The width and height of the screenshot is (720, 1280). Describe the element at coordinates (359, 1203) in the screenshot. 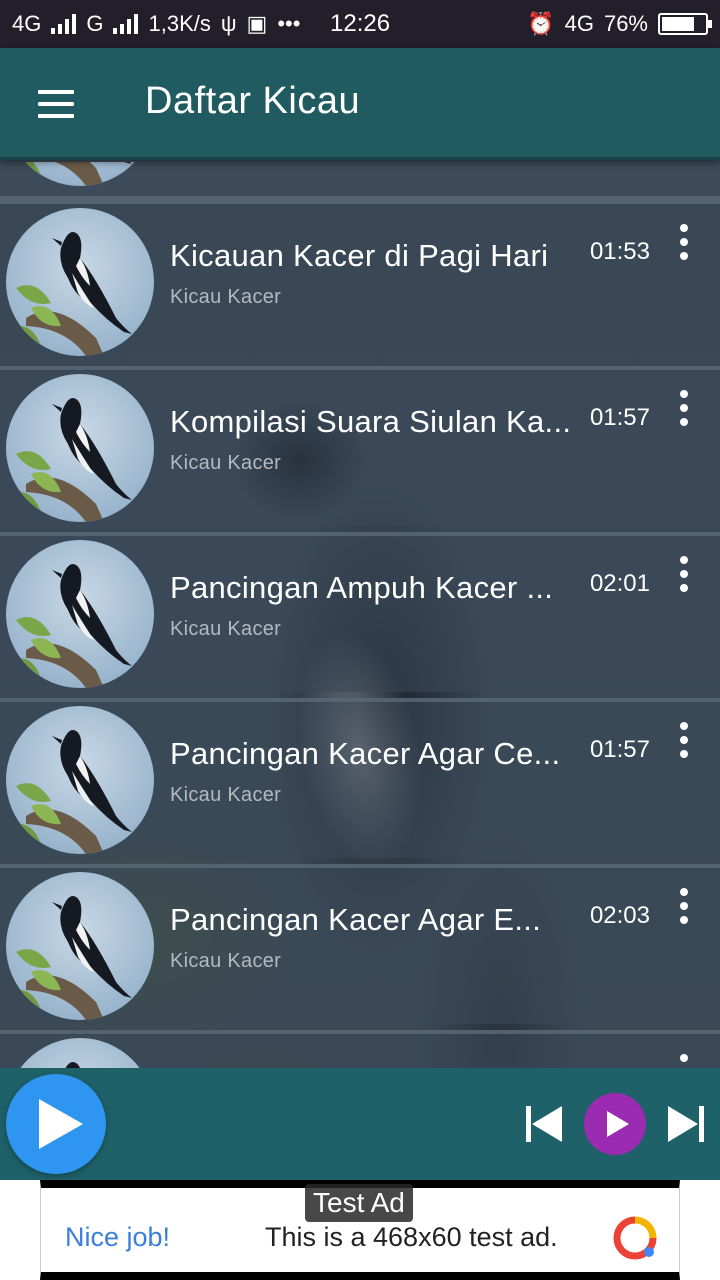

I see `test-ad-tag: Test Ad` at that location.